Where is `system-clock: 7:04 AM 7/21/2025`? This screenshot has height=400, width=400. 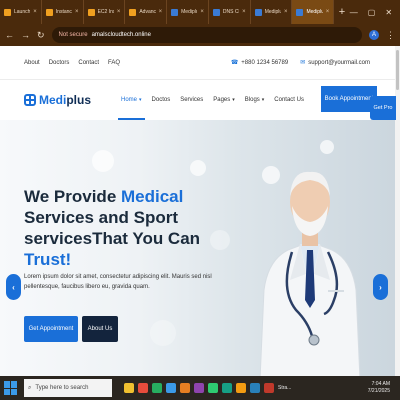
system-clock: 7:04 AM 7/21/2025 is located at coordinates (384, 388).